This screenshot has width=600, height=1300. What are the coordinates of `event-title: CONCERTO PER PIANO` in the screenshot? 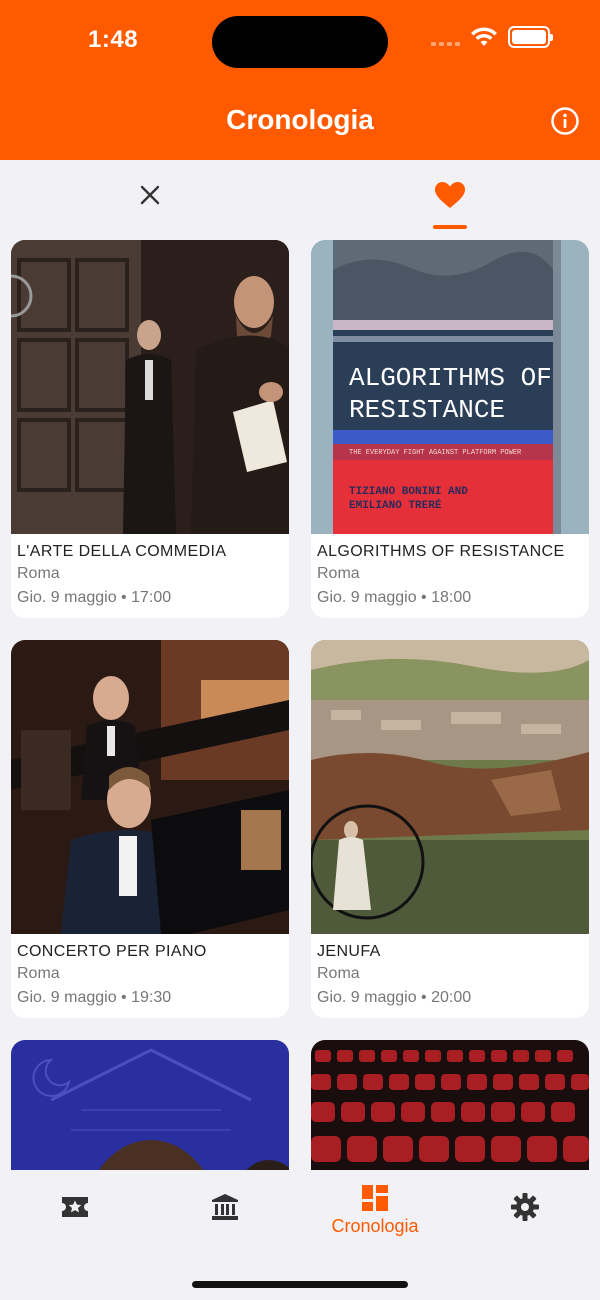 It's located at (112, 951).